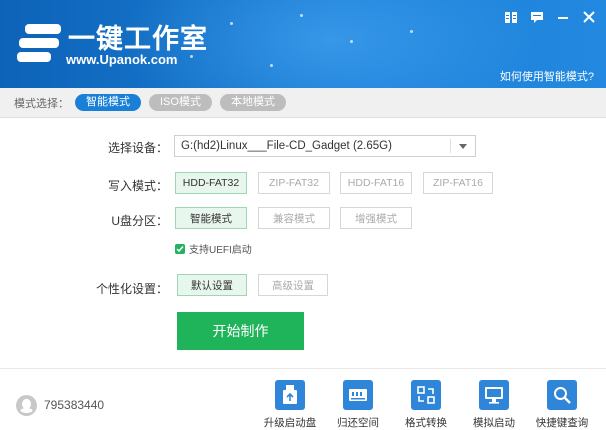 The height and width of the screenshot is (430, 606). What do you see at coordinates (180, 102) in the screenshot?
I see `mode-iso: ISO模式` at bounding box center [180, 102].